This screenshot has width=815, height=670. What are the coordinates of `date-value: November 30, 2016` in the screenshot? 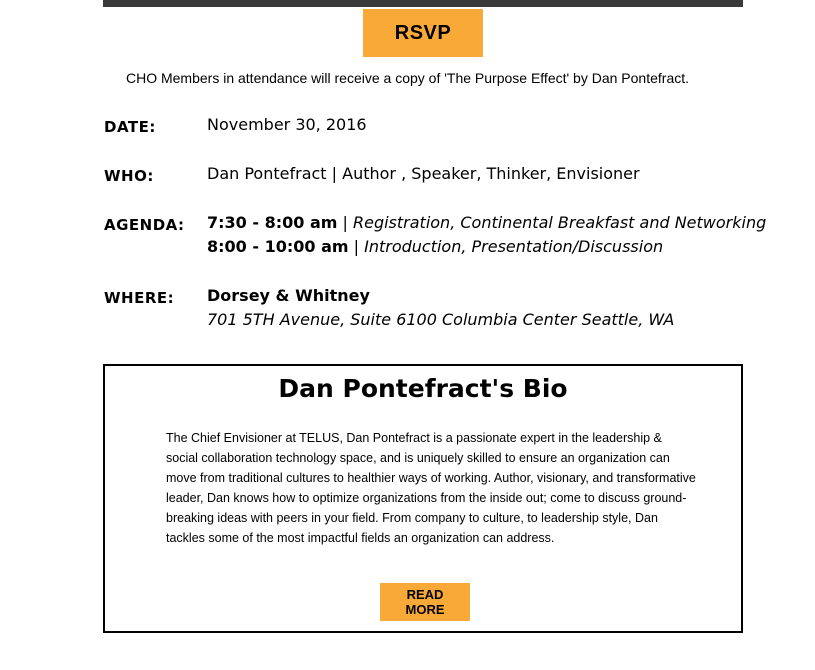 It's located at (287, 124).